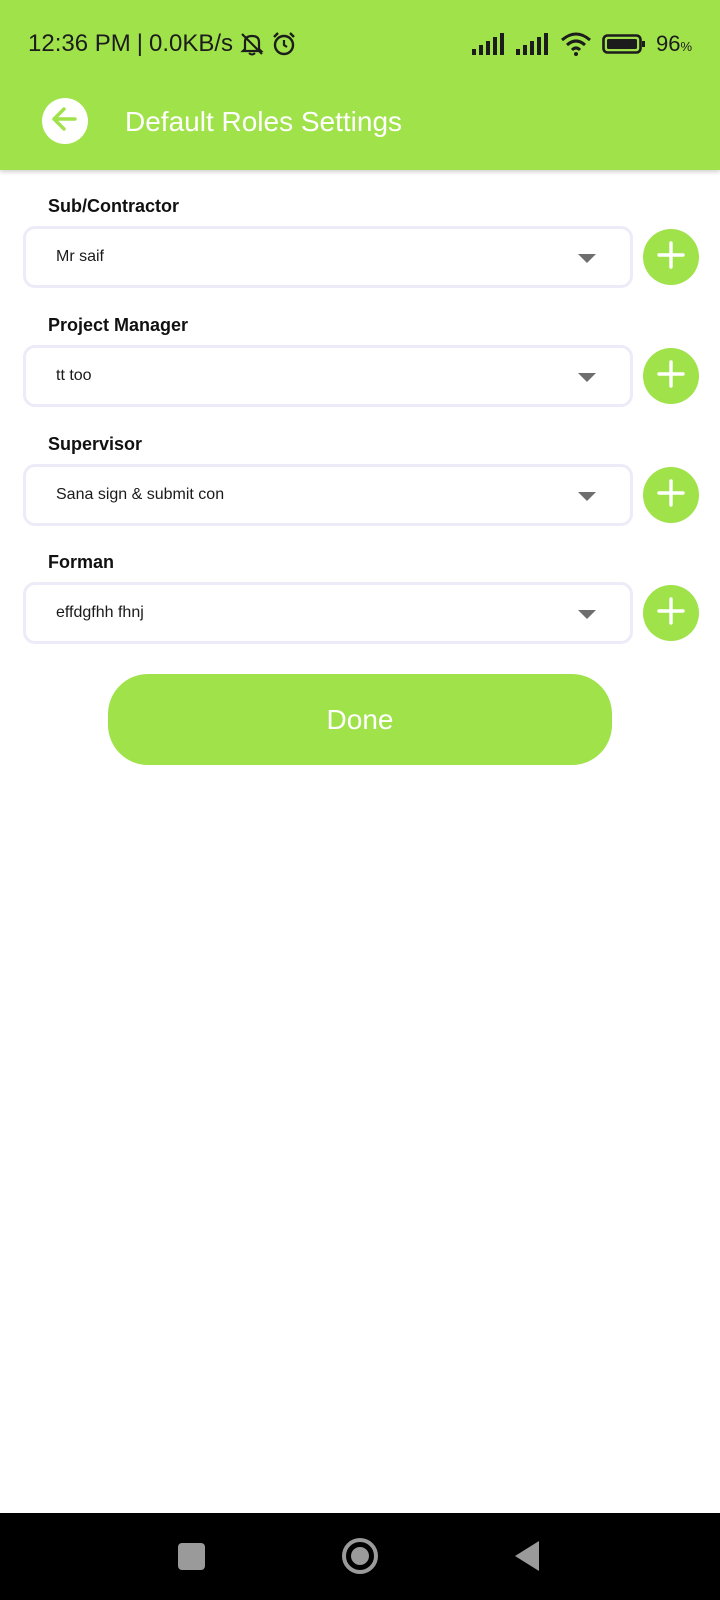 This screenshot has height=1600, width=720. Describe the element at coordinates (328, 376) in the screenshot. I see `project-manager-select: tt too` at that location.